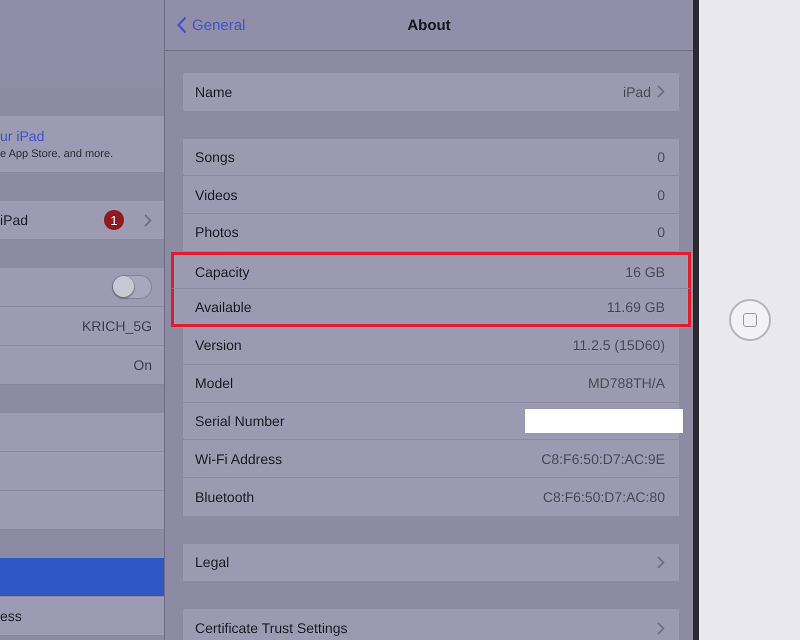  Describe the element at coordinates (114, 220) in the screenshot. I see `notification-badge: 1` at that location.